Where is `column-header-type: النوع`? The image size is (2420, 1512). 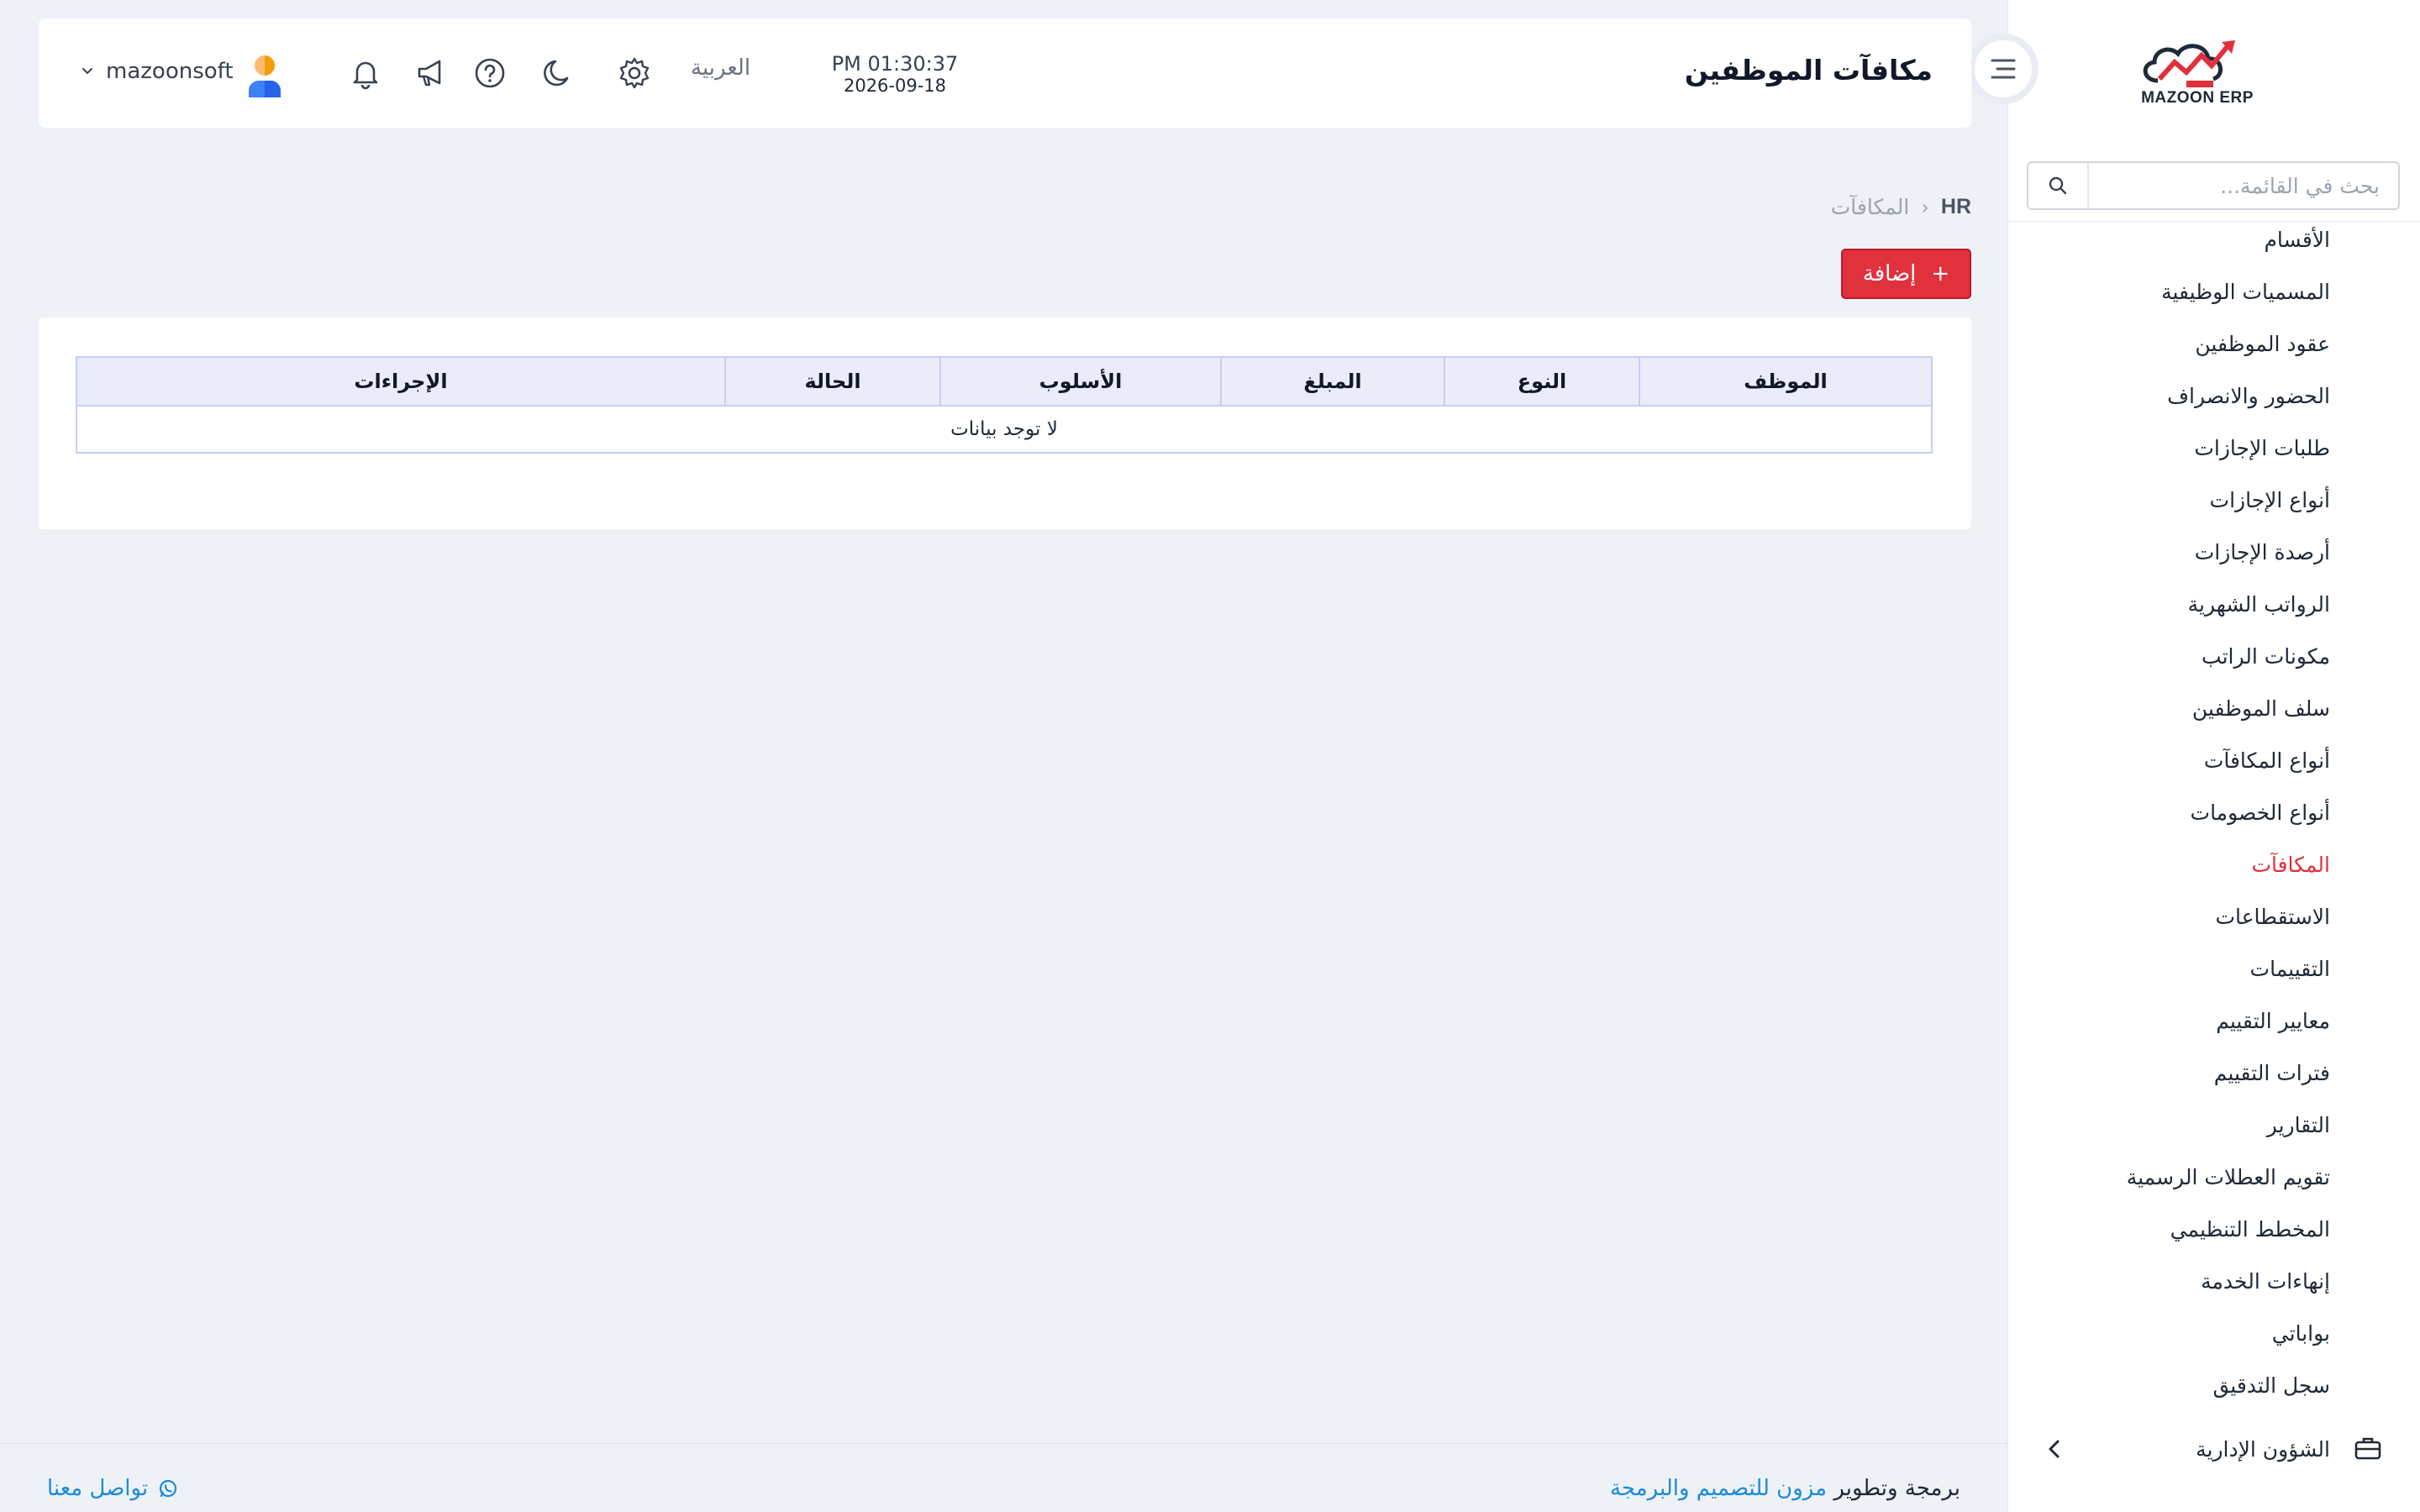
column-header-type: النوع is located at coordinates (1542, 381).